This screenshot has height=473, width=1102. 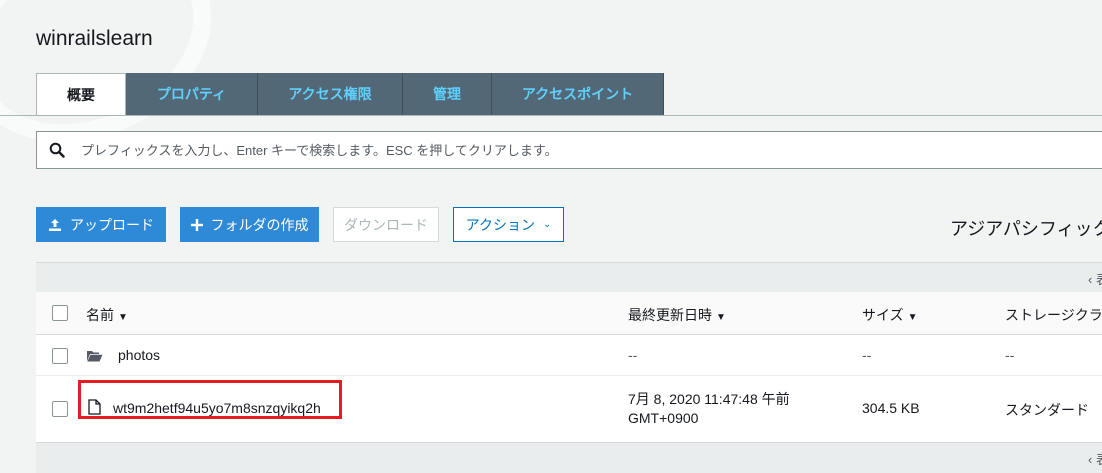 I want to click on row-modified: 7月 8, 2020 11:47:48 午前 GMT+0900, so click(x=709, y=409).